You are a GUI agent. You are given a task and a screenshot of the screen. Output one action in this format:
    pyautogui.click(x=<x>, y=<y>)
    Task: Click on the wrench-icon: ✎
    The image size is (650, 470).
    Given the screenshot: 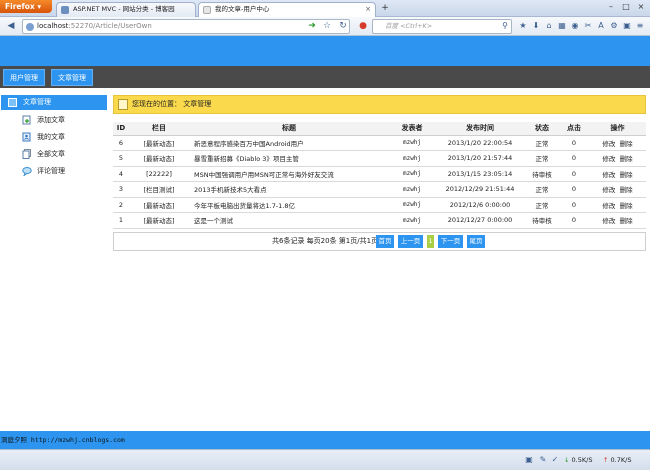 What is the action you would take?
    pyautogui.click(x=543, y=460)
    